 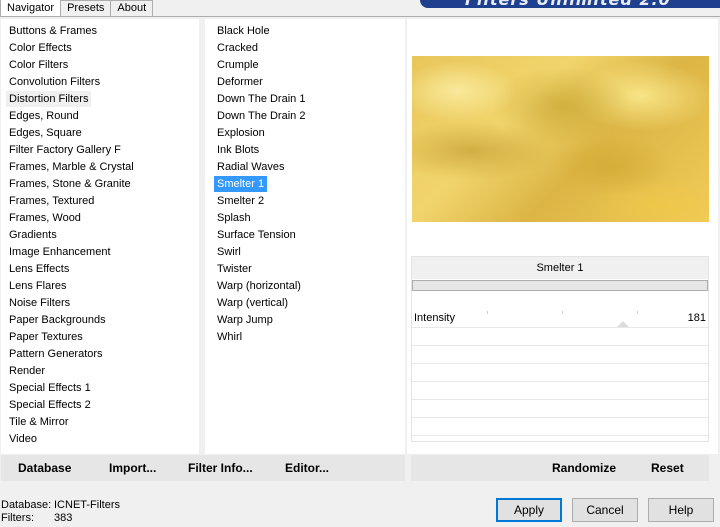 I want to click on reset-link: Reset, so click(x=667, y=468).